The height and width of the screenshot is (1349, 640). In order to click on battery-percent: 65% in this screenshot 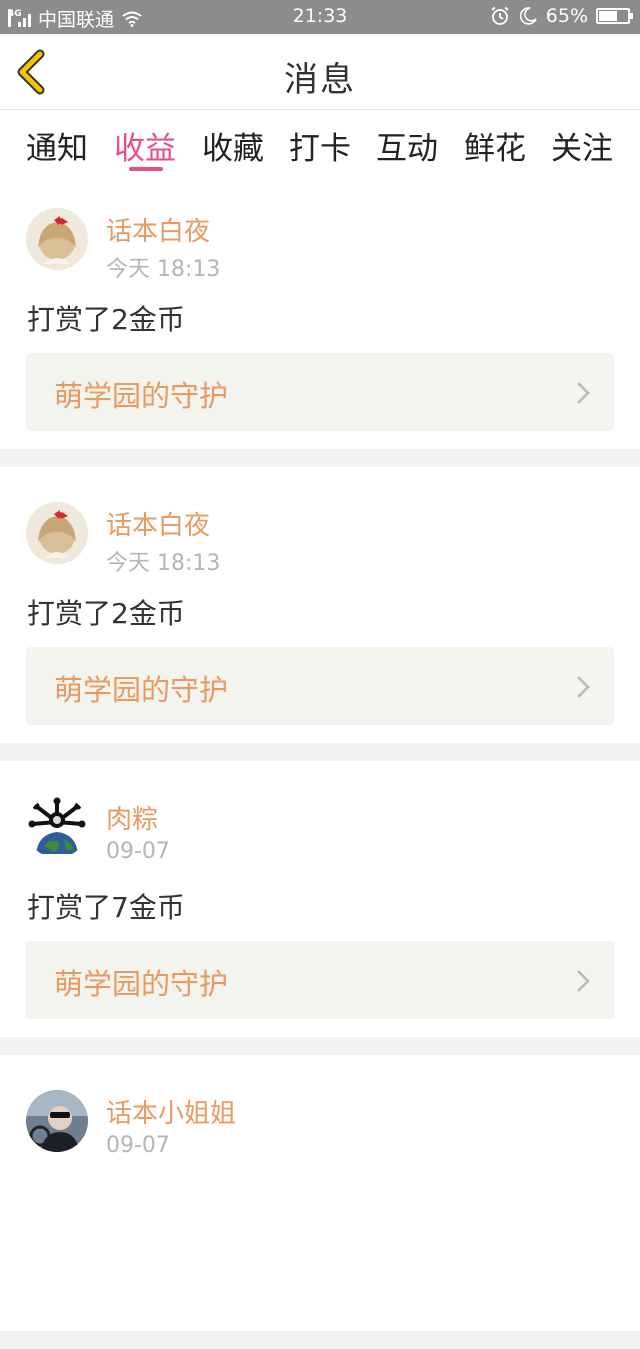, I will do `click(566, 16)`.